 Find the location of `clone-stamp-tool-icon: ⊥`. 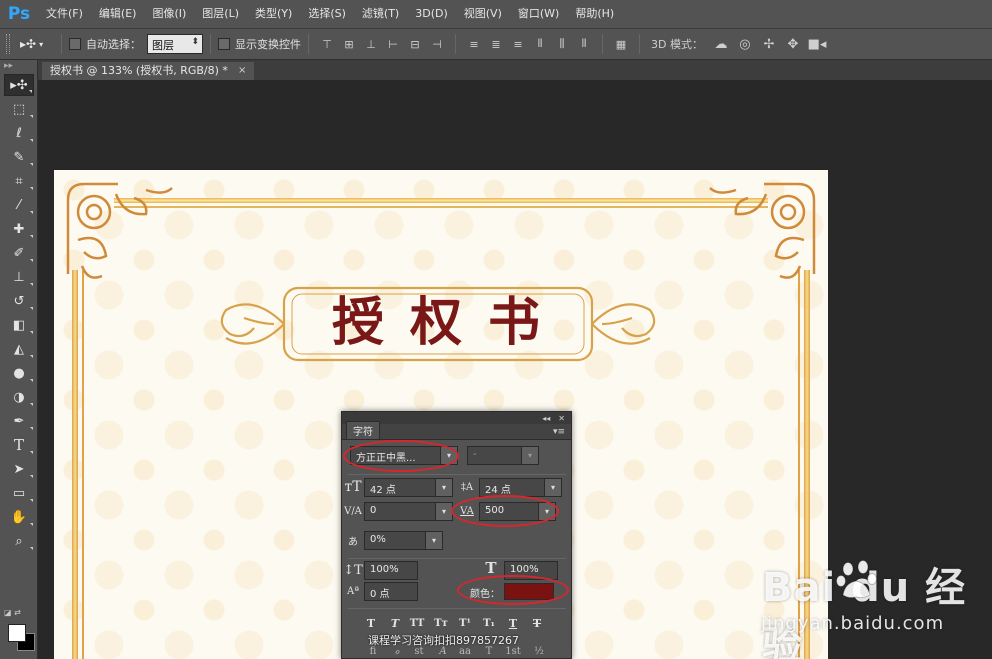

clone-stamp-tool-icon: ⊥ is located at coordinates (19, 277).